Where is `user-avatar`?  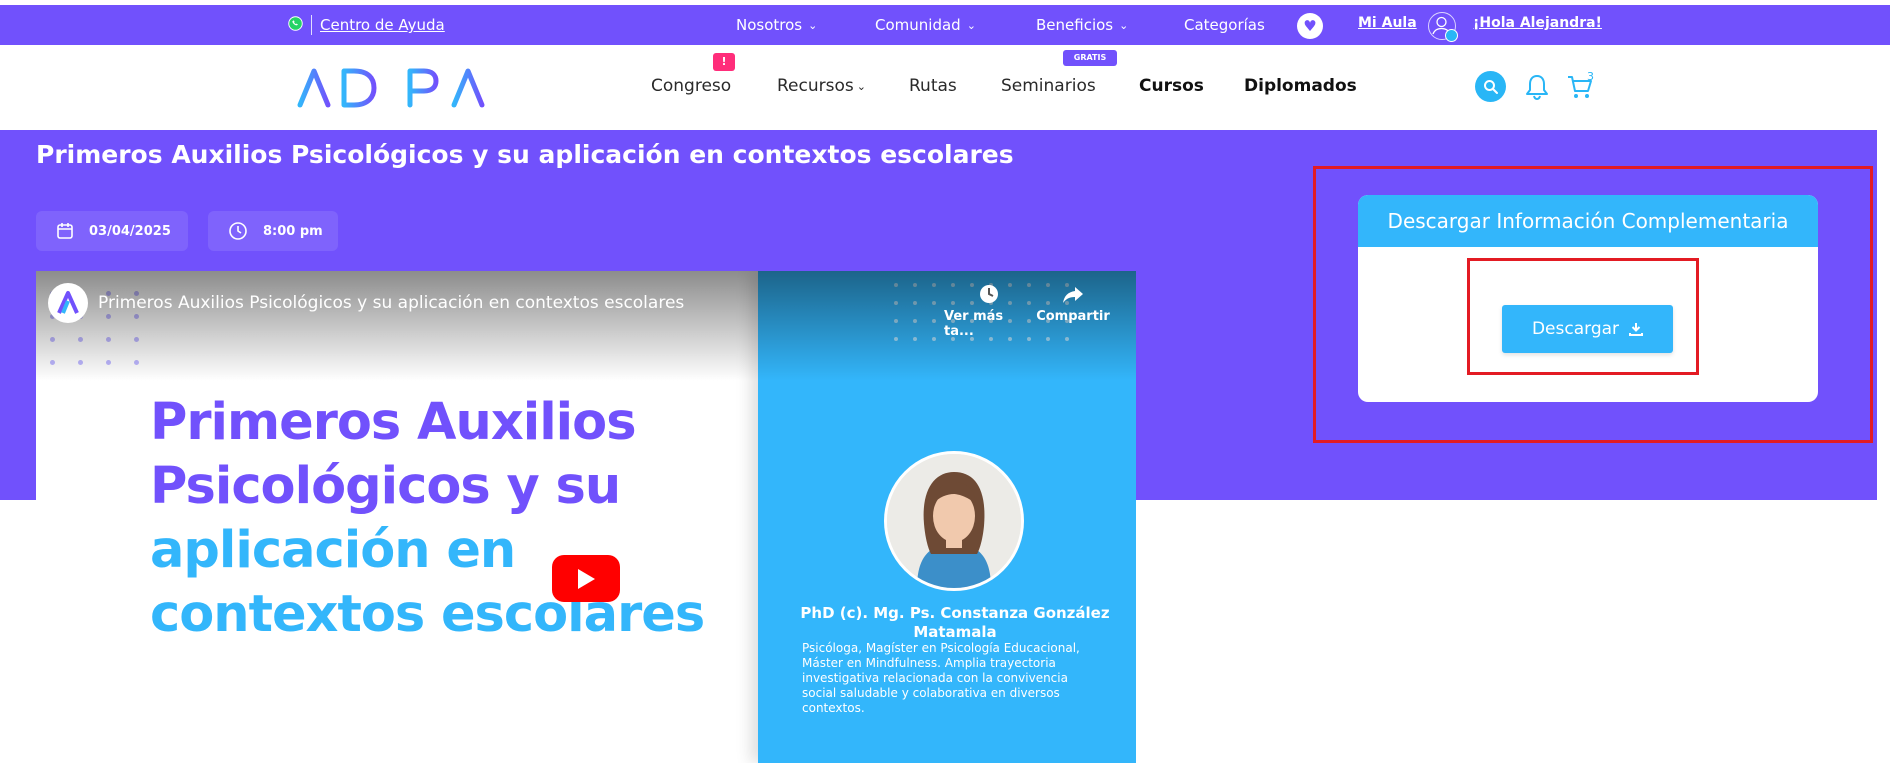
user-avatar is located at coordinates (1443, 27).